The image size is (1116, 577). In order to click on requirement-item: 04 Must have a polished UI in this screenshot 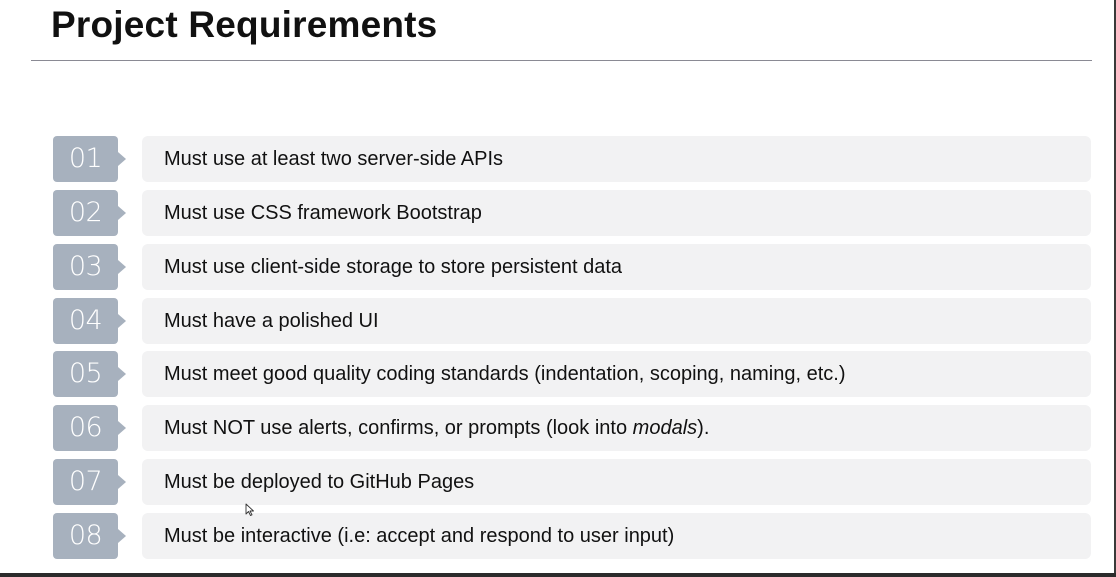, I will do `click(558, 321)`.